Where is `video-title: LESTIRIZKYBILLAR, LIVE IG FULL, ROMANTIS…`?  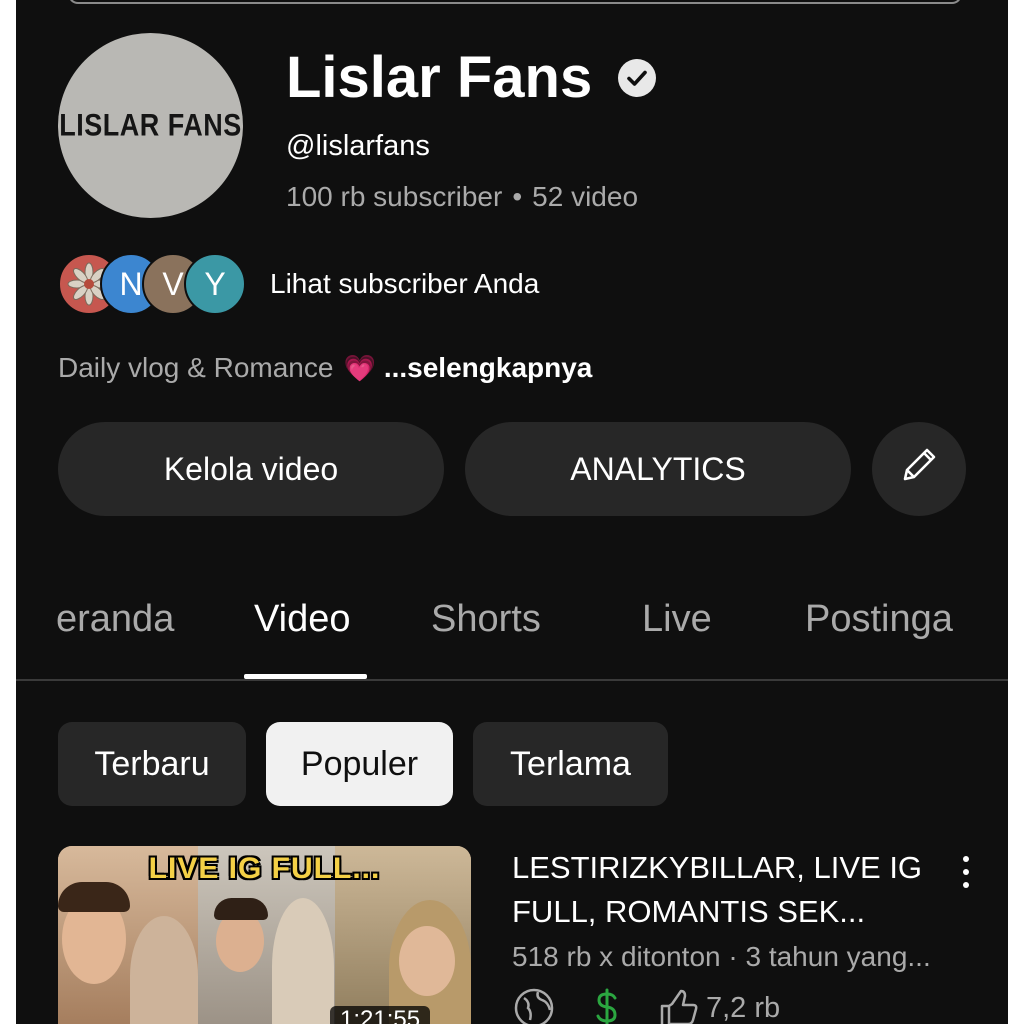 video-title: LESTIRIZKYBILLAR, LIVE IG FULL, ROMANTIS… is located at coordinates (722, 890).